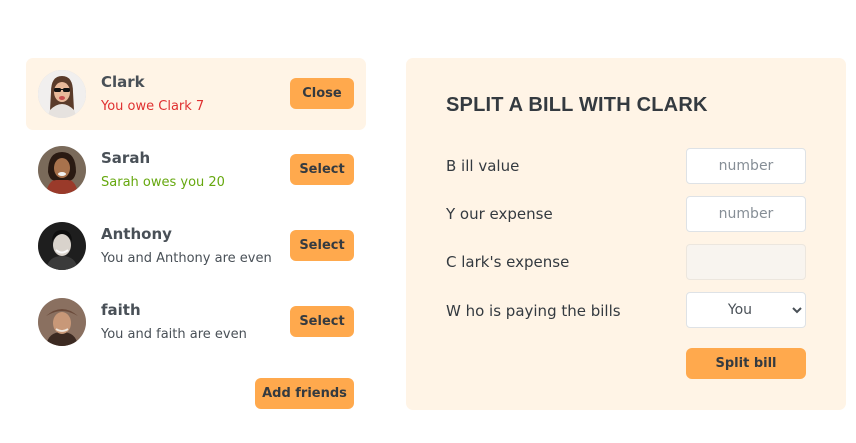  I want to click on add-friends-button: Add friends, so click(304, 393).